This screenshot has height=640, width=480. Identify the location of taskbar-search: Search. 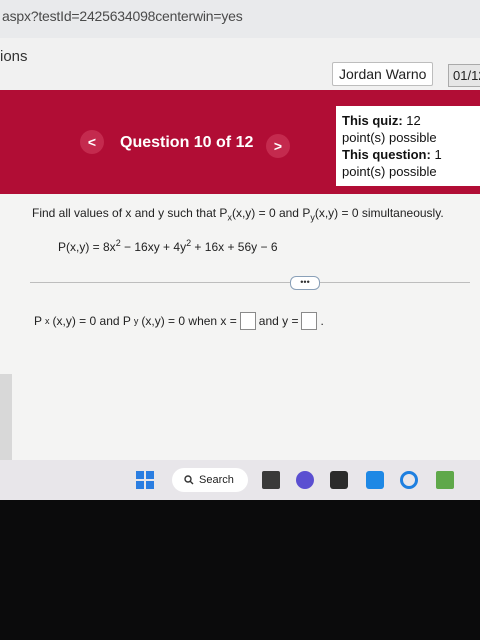
(210, 480).